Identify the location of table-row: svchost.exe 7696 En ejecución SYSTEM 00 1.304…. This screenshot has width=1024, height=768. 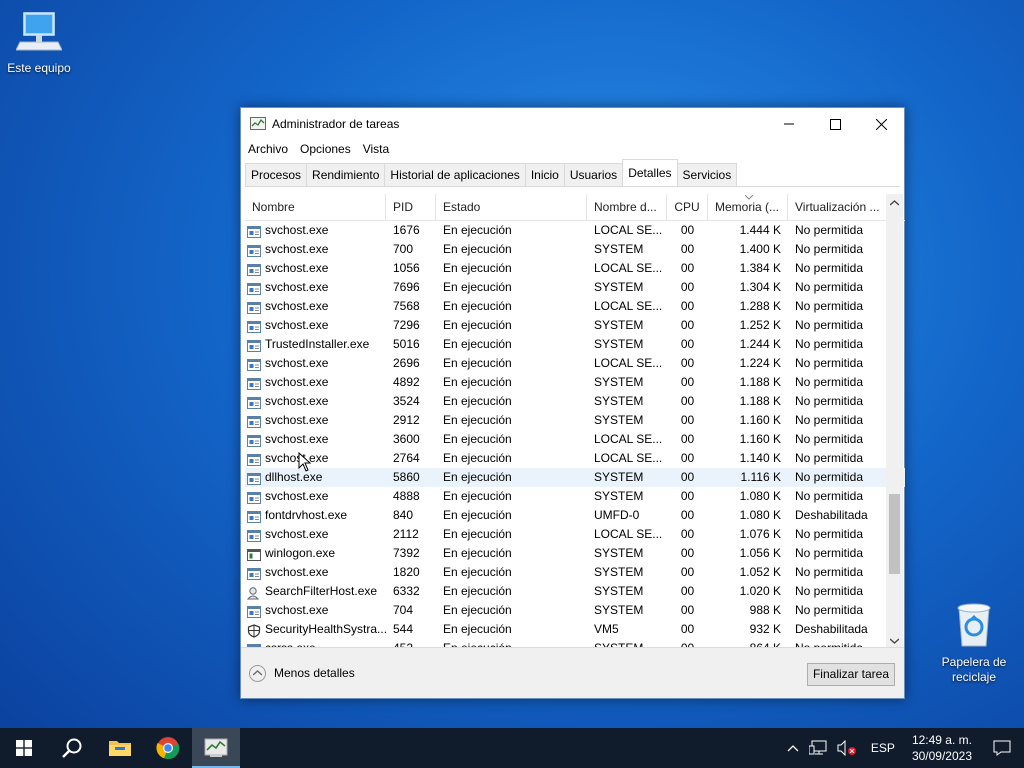
(575, 287).